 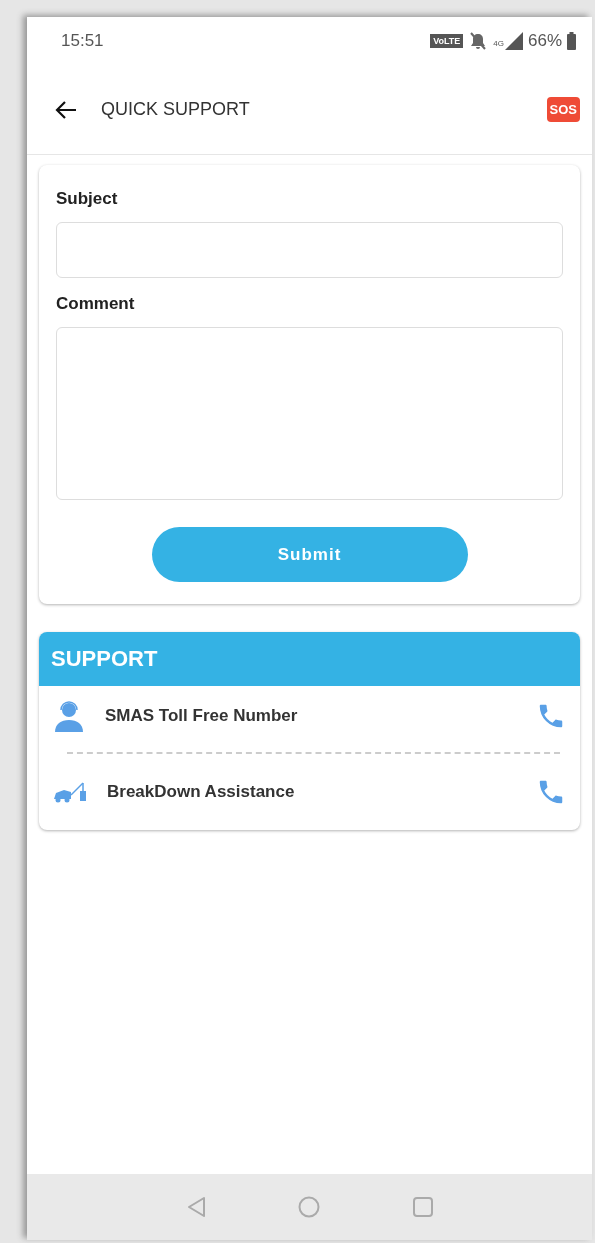 What do you see at coordinates (309, 250) in the screenshot?
I see `subject-field` at bounding box center [309, 250].